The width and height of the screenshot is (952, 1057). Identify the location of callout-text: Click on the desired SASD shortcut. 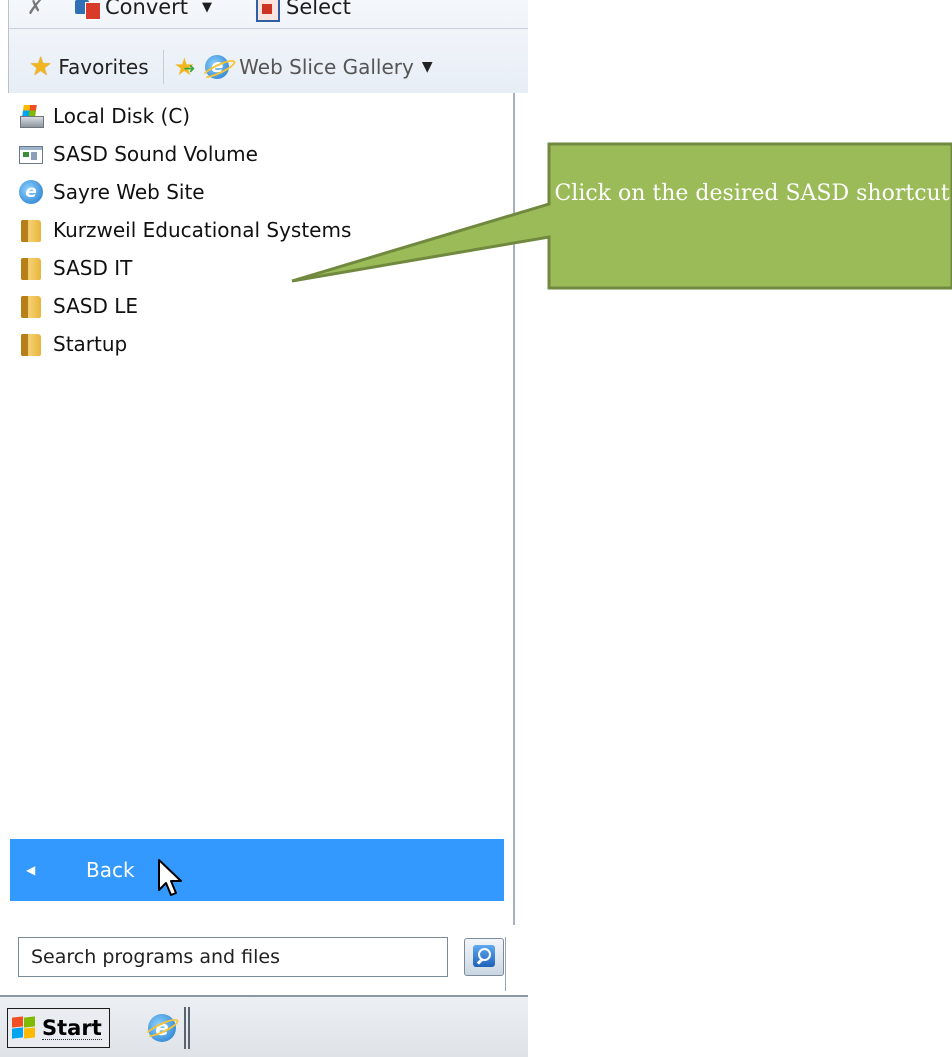
(752, 193).